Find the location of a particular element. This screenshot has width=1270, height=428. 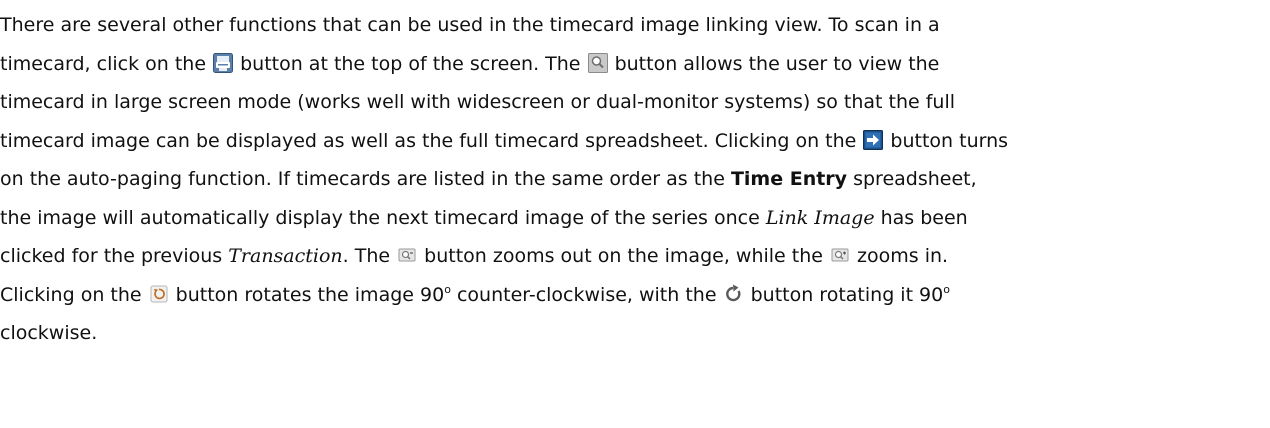

text: button zooms out on the image, while the is located at coordinates (623, 256).